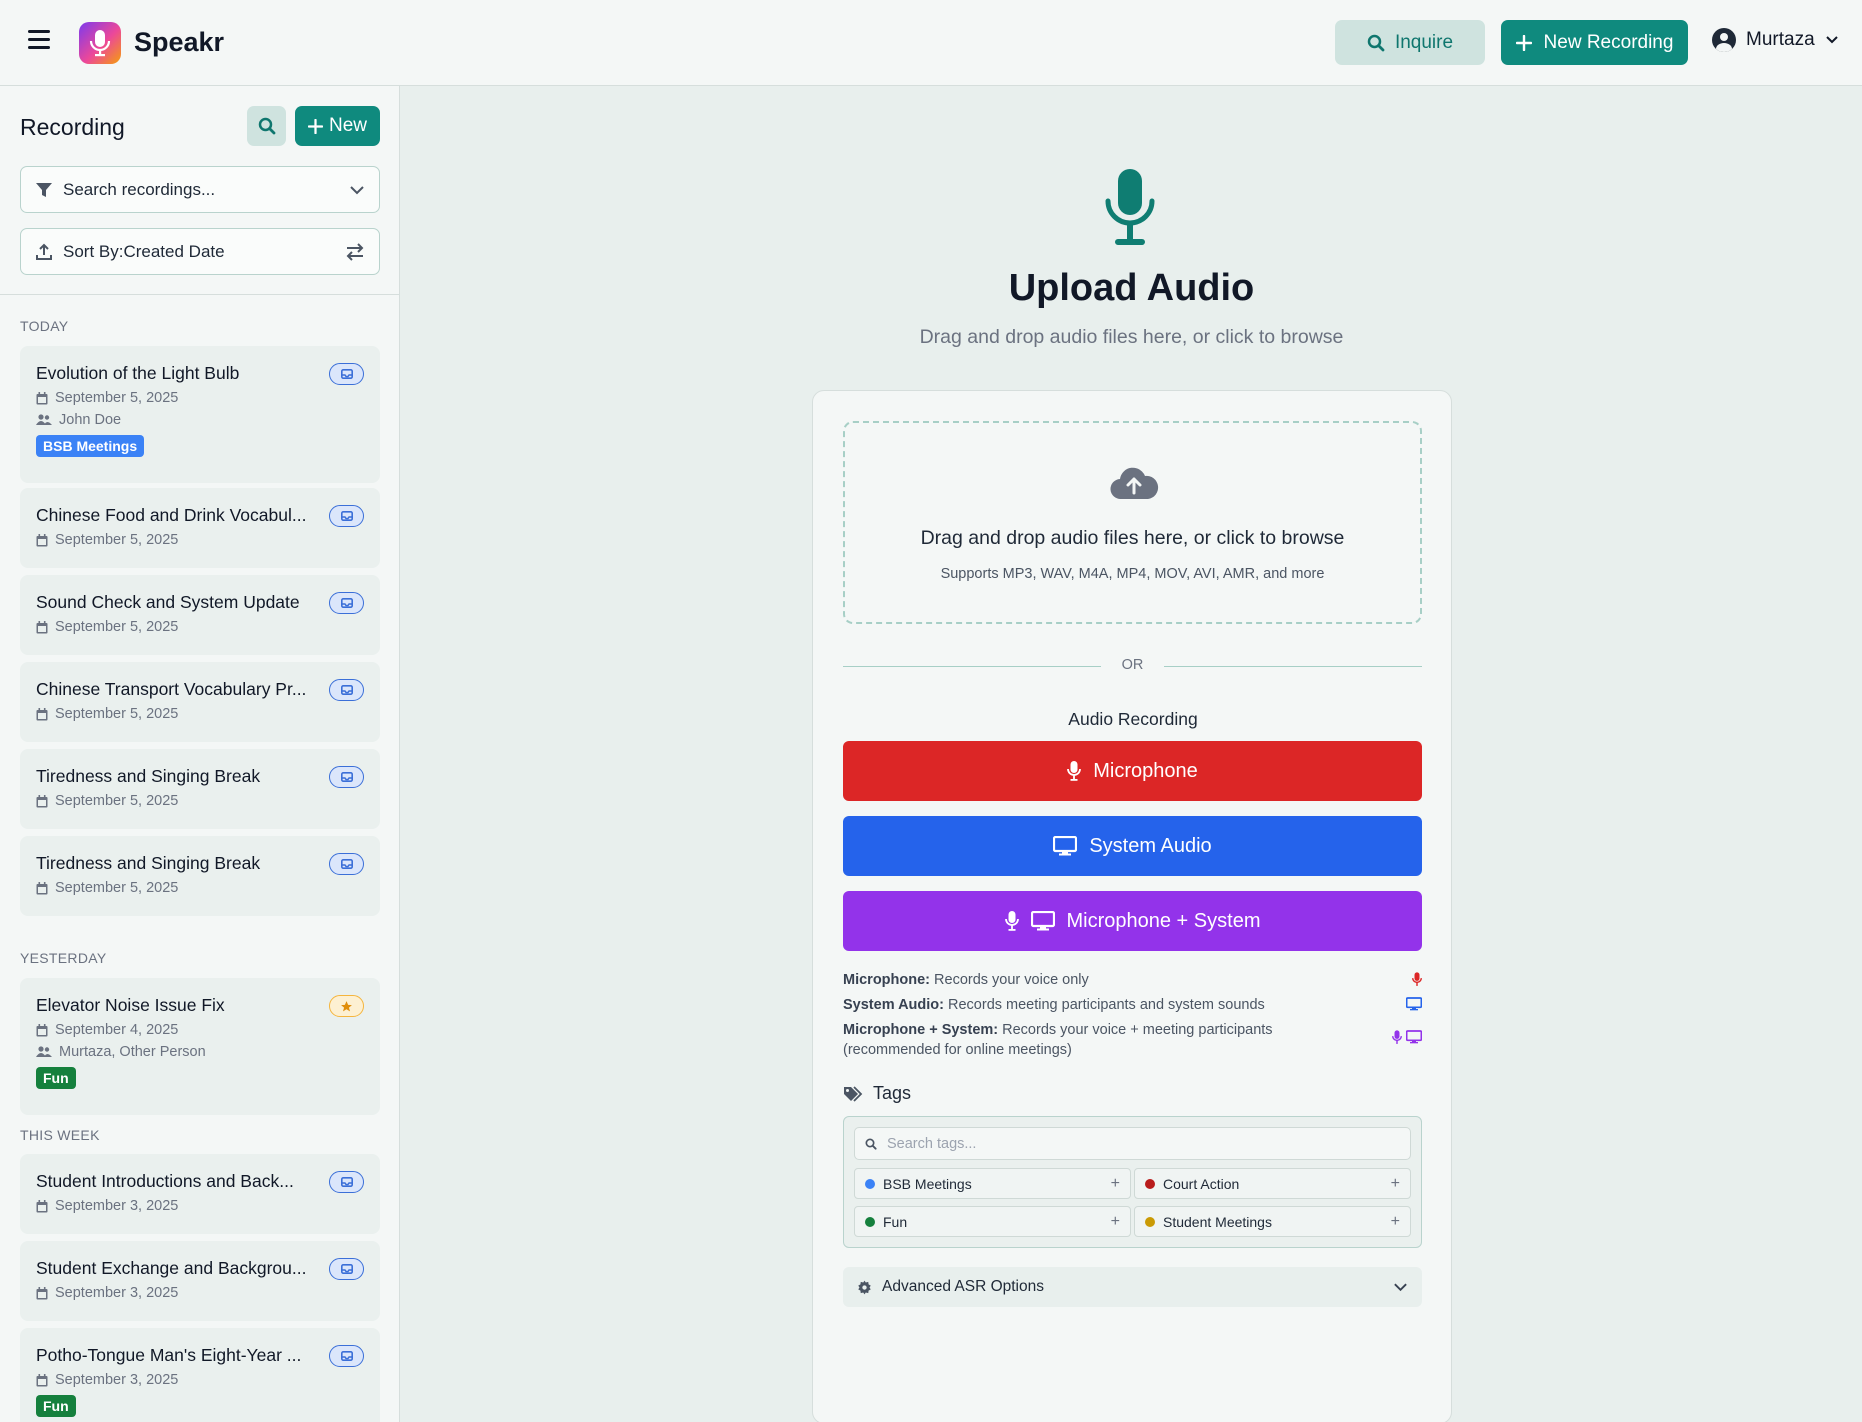 The image size is (1862, 1422). Describe the element at coordinates (1011, 980) in the screenshot. I see `info-desc: Records your voice only` at that location.